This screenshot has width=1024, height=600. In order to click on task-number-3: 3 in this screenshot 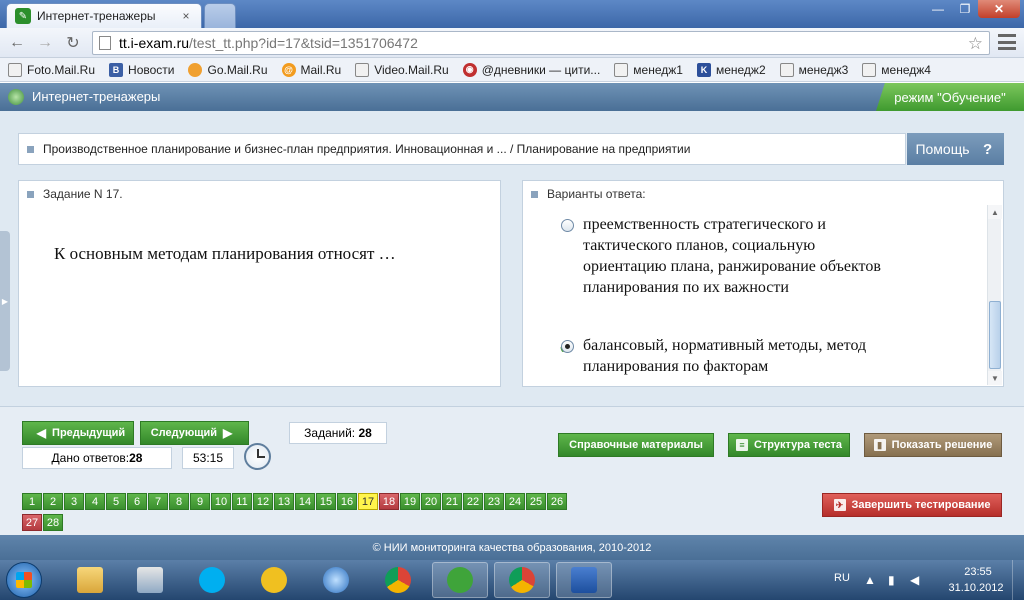, I will do `click(74, 501)`.